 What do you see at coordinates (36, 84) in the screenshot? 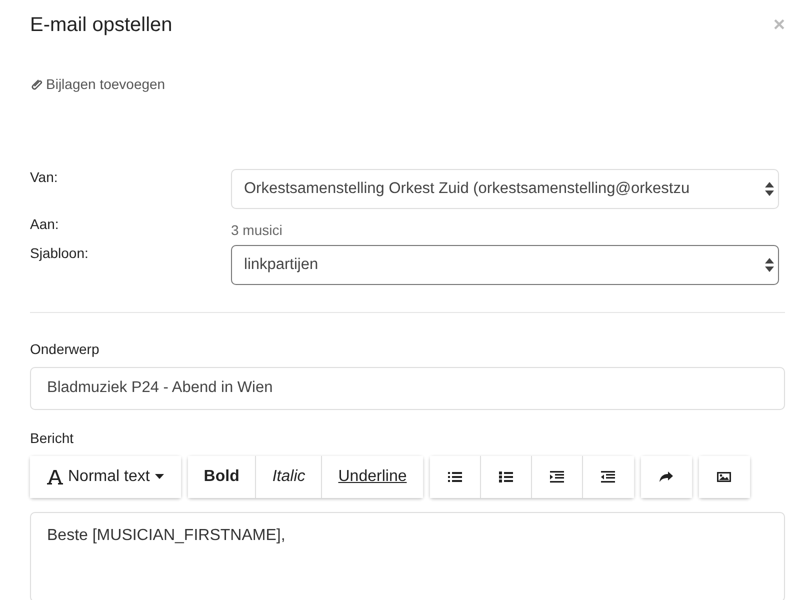
I see `paperclip-icon` at bounding box center [36, 84].